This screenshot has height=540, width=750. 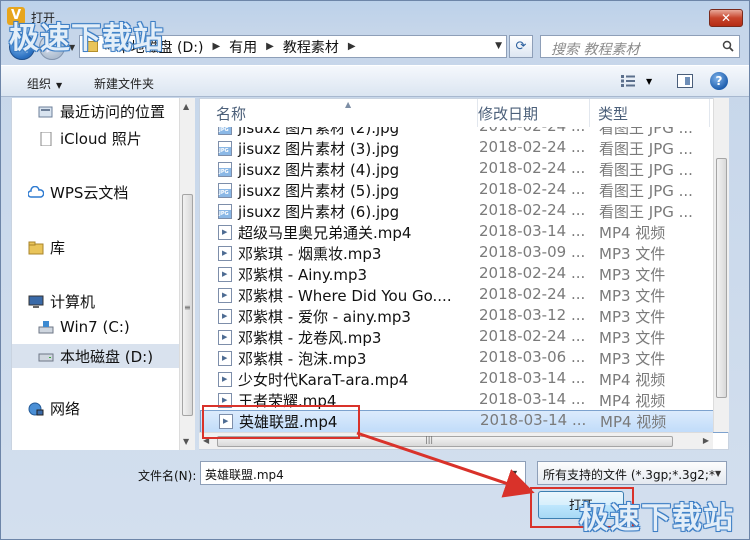 What do you see at coordinates (464, 358) in the screenshot?
I see `list-item: 邓紫棋 - 泡沫.mp3 2018-03-06 ... MP3 文件 4` at bounding box center [464, 358].